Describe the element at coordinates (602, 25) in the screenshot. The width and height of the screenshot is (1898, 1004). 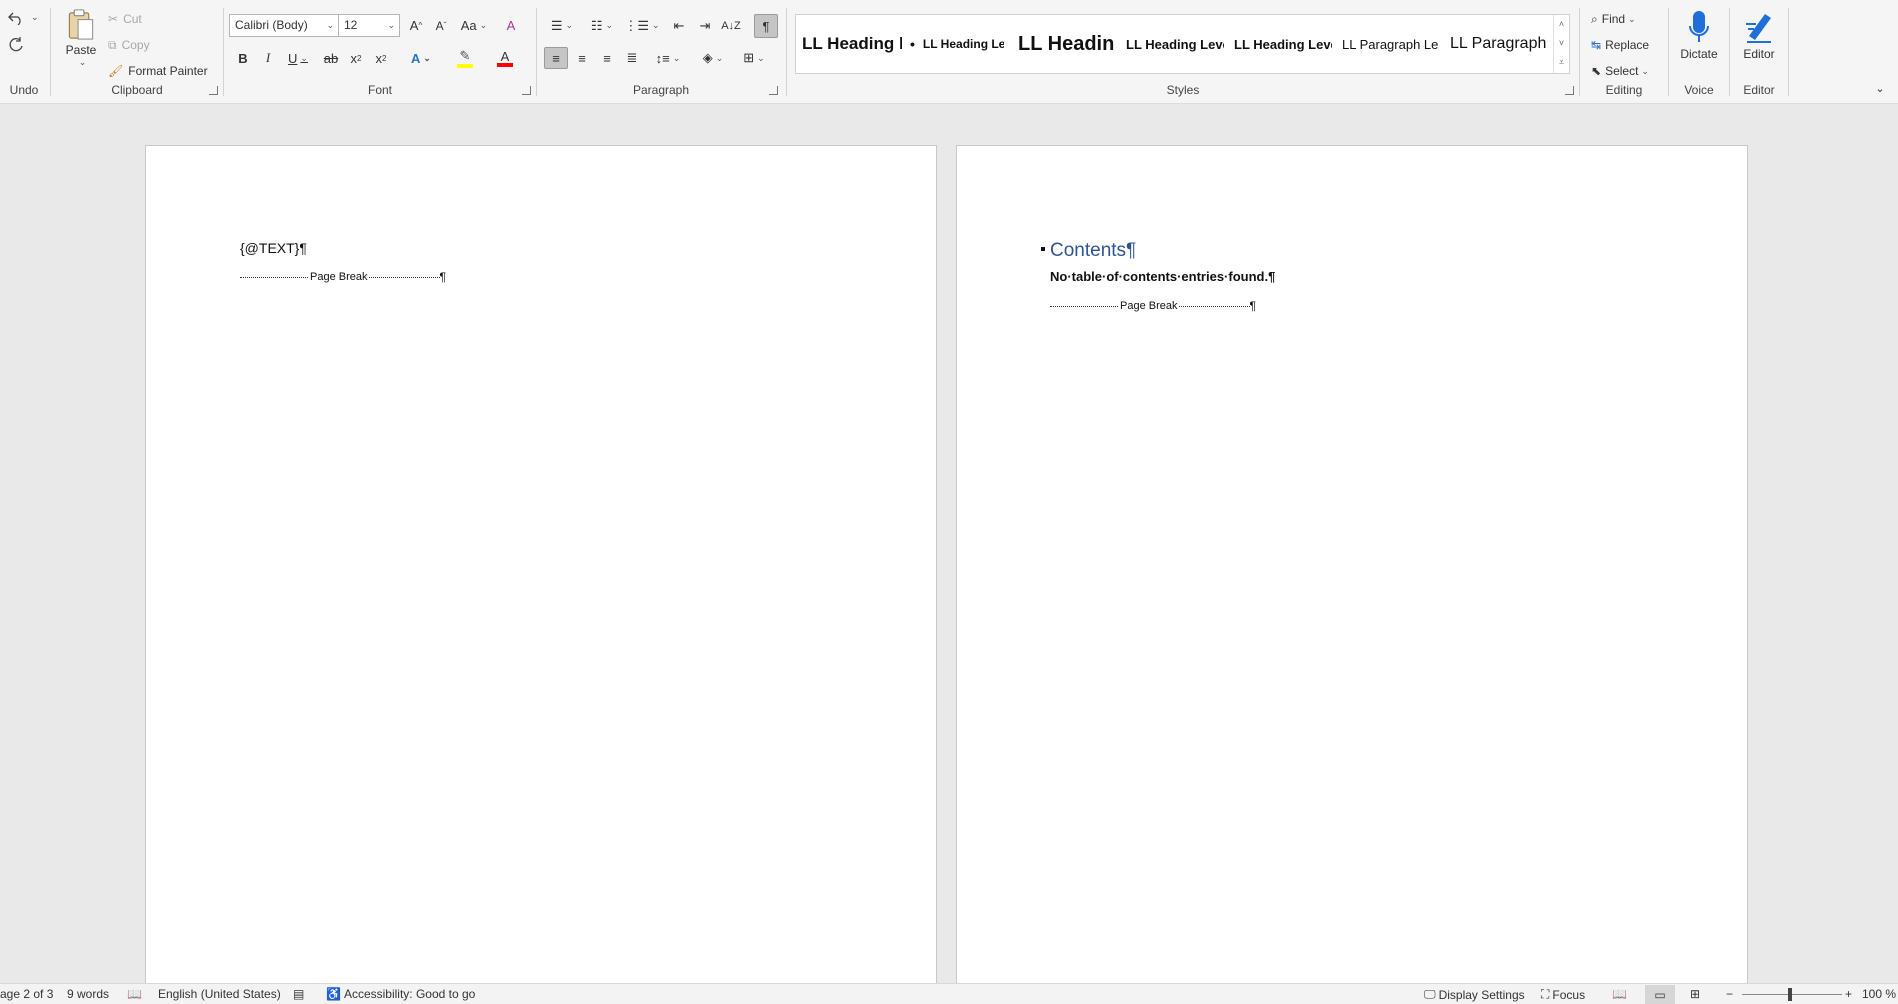
I see `numbering-icon: ☷ ⌄` at that location.